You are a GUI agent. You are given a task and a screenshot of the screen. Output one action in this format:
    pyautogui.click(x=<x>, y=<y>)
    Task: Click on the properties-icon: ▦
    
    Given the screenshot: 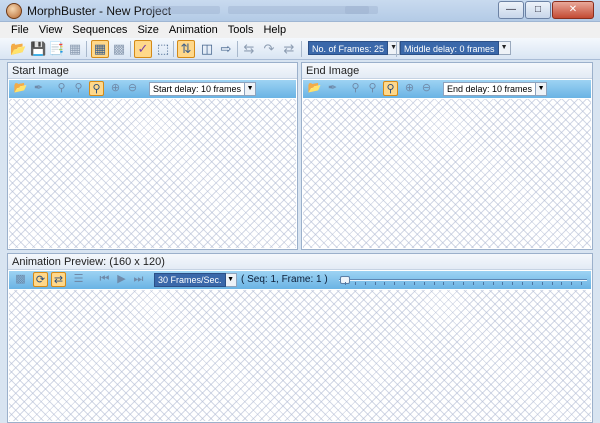 What is the action you would take?
    pyautogui.click(x=100, y=49)
    